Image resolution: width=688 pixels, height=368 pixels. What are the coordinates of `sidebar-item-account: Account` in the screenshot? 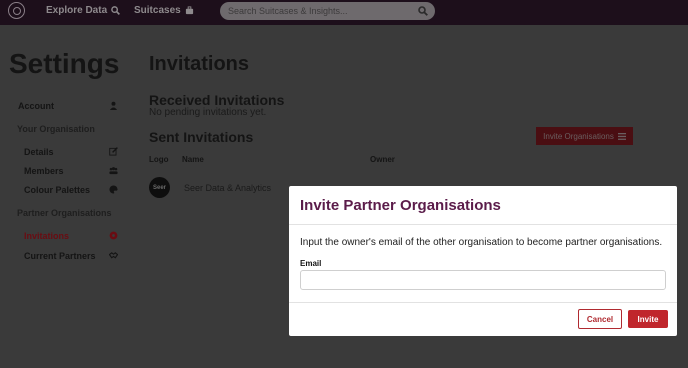 It's located at (36, 106).